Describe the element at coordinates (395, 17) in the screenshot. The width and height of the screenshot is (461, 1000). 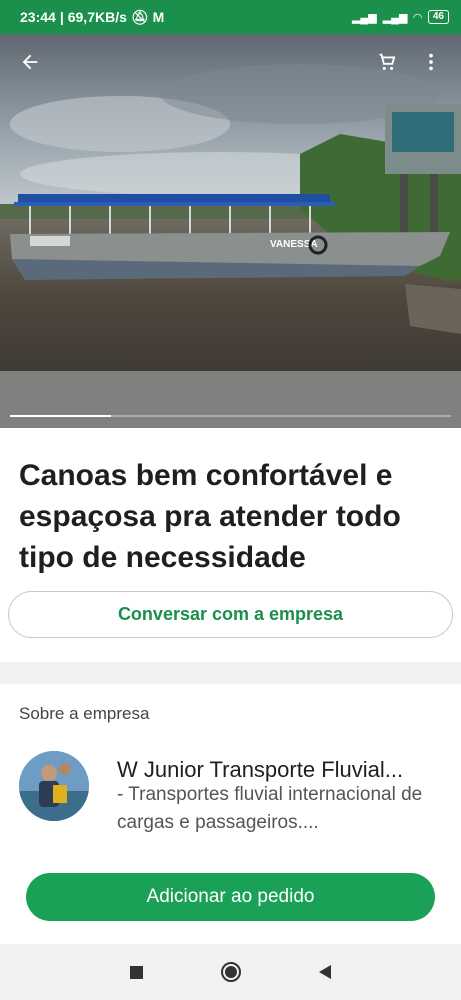
I see `signal-icon-2: ▂▄▆` at that location.